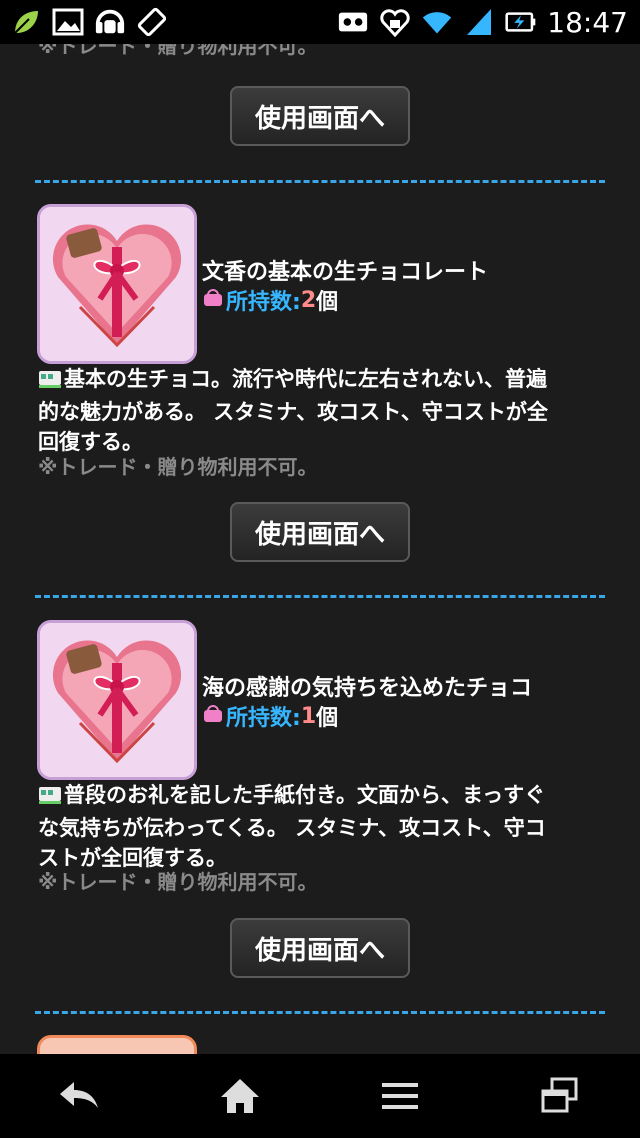 The height and width of the screenshot is (1138, 640). I want to click on owned-count: 所持数: 2 個, so click(270, 300).